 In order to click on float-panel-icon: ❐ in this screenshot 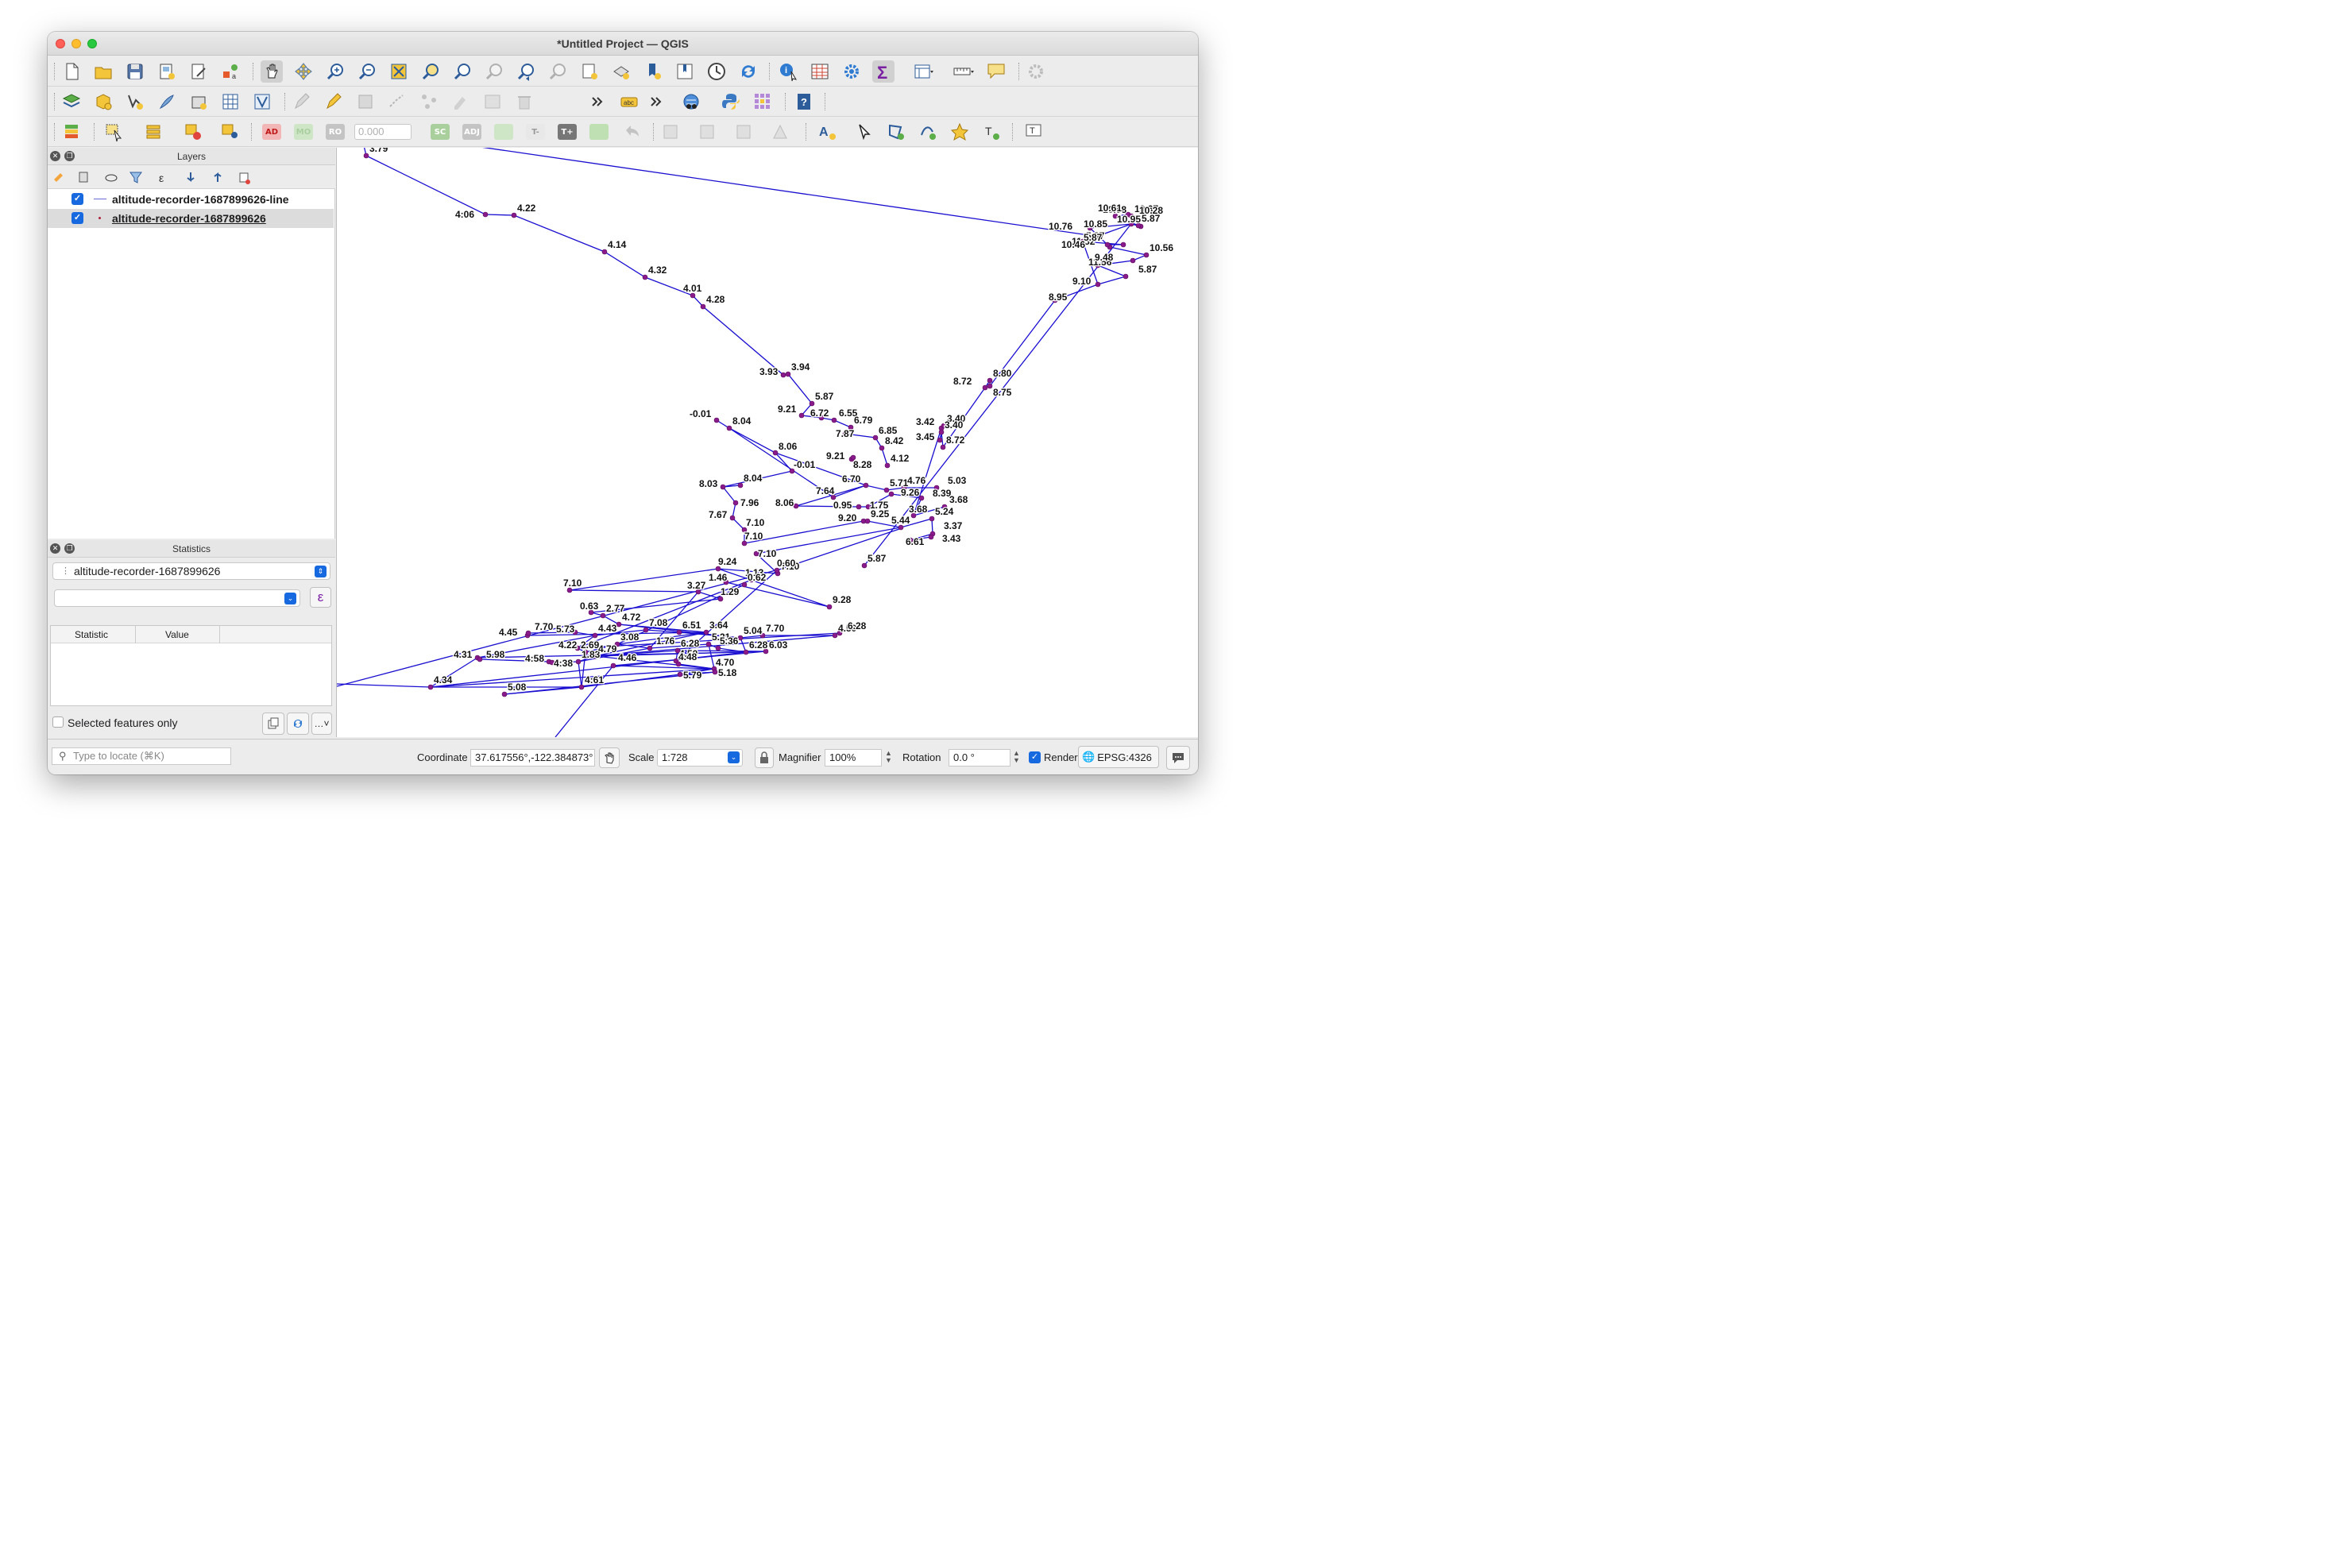, I will do `click(69, 548)`.